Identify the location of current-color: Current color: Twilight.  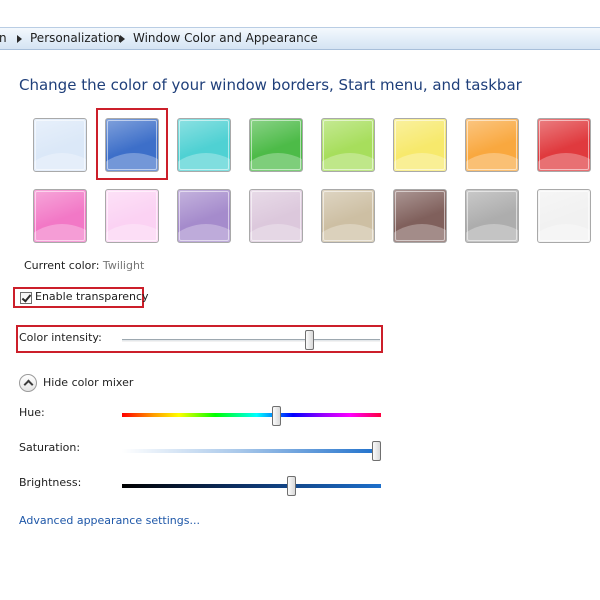
(84, 265).